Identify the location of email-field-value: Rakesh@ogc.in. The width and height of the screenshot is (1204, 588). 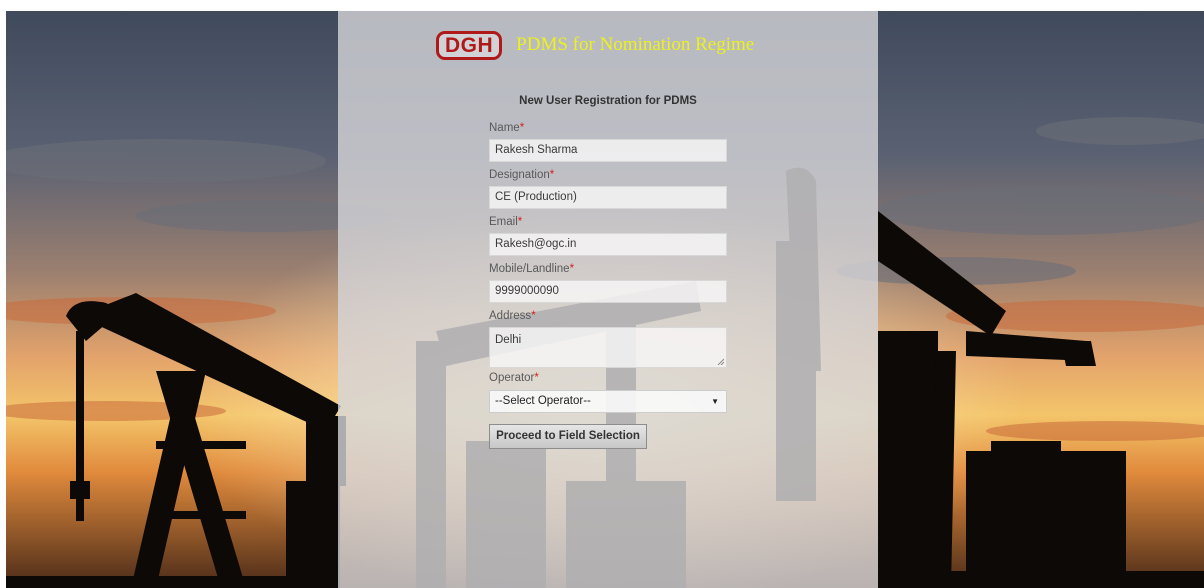
(536, 244).